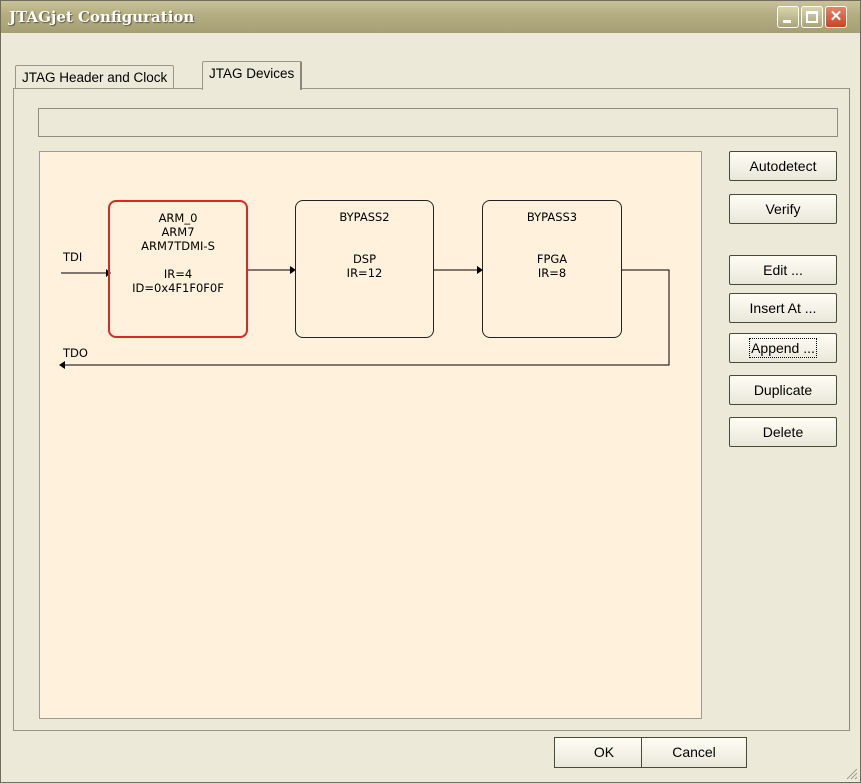 The width and height of the screenshot is (861, 783). I want to click on status-field, so click(438, 122).